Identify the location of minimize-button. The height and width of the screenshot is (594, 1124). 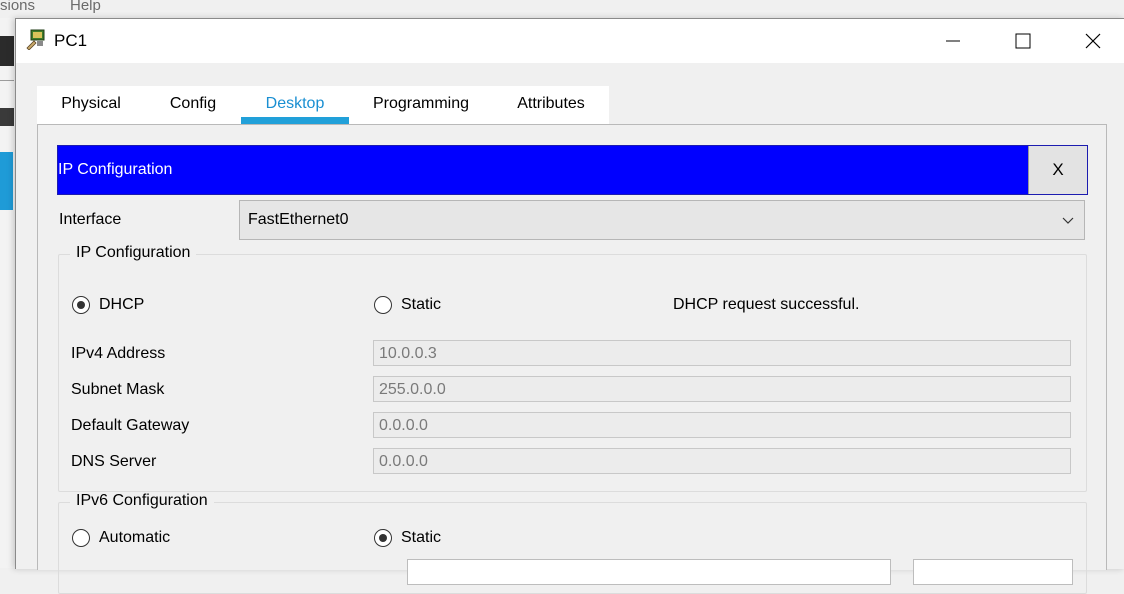
(953, 41).